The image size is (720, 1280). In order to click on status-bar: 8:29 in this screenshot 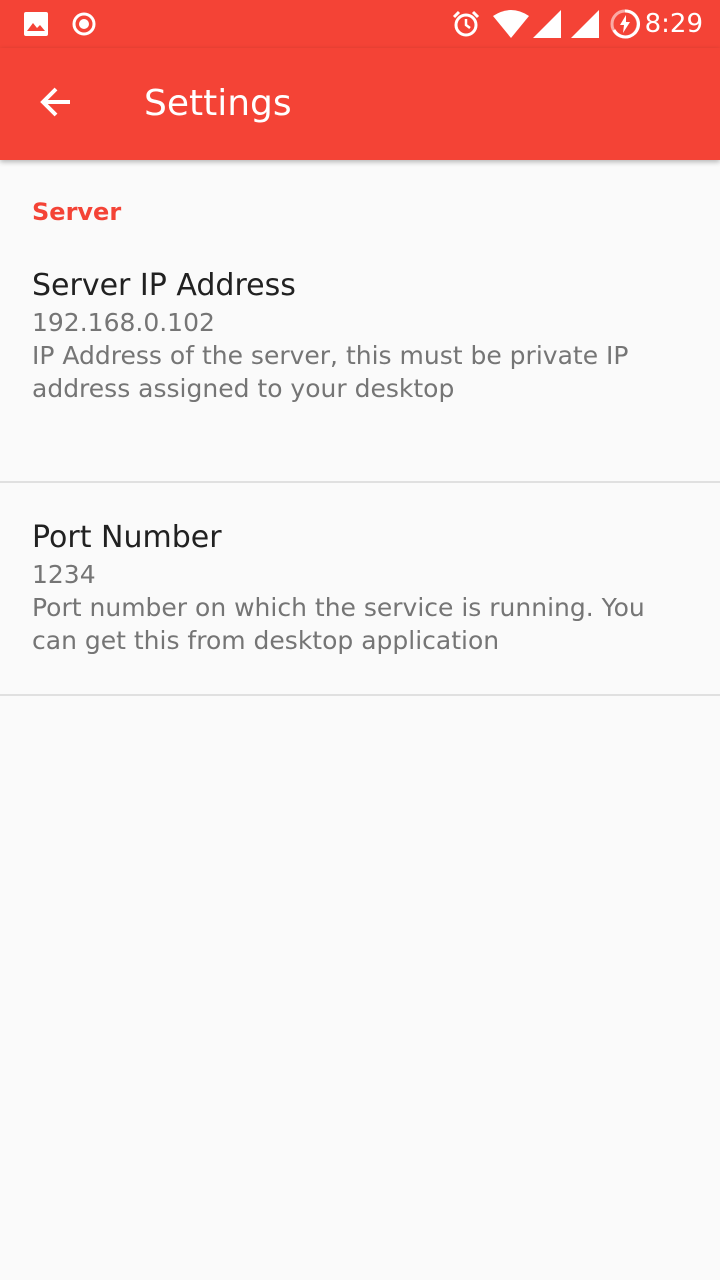, I will do `click(360, 24)`.